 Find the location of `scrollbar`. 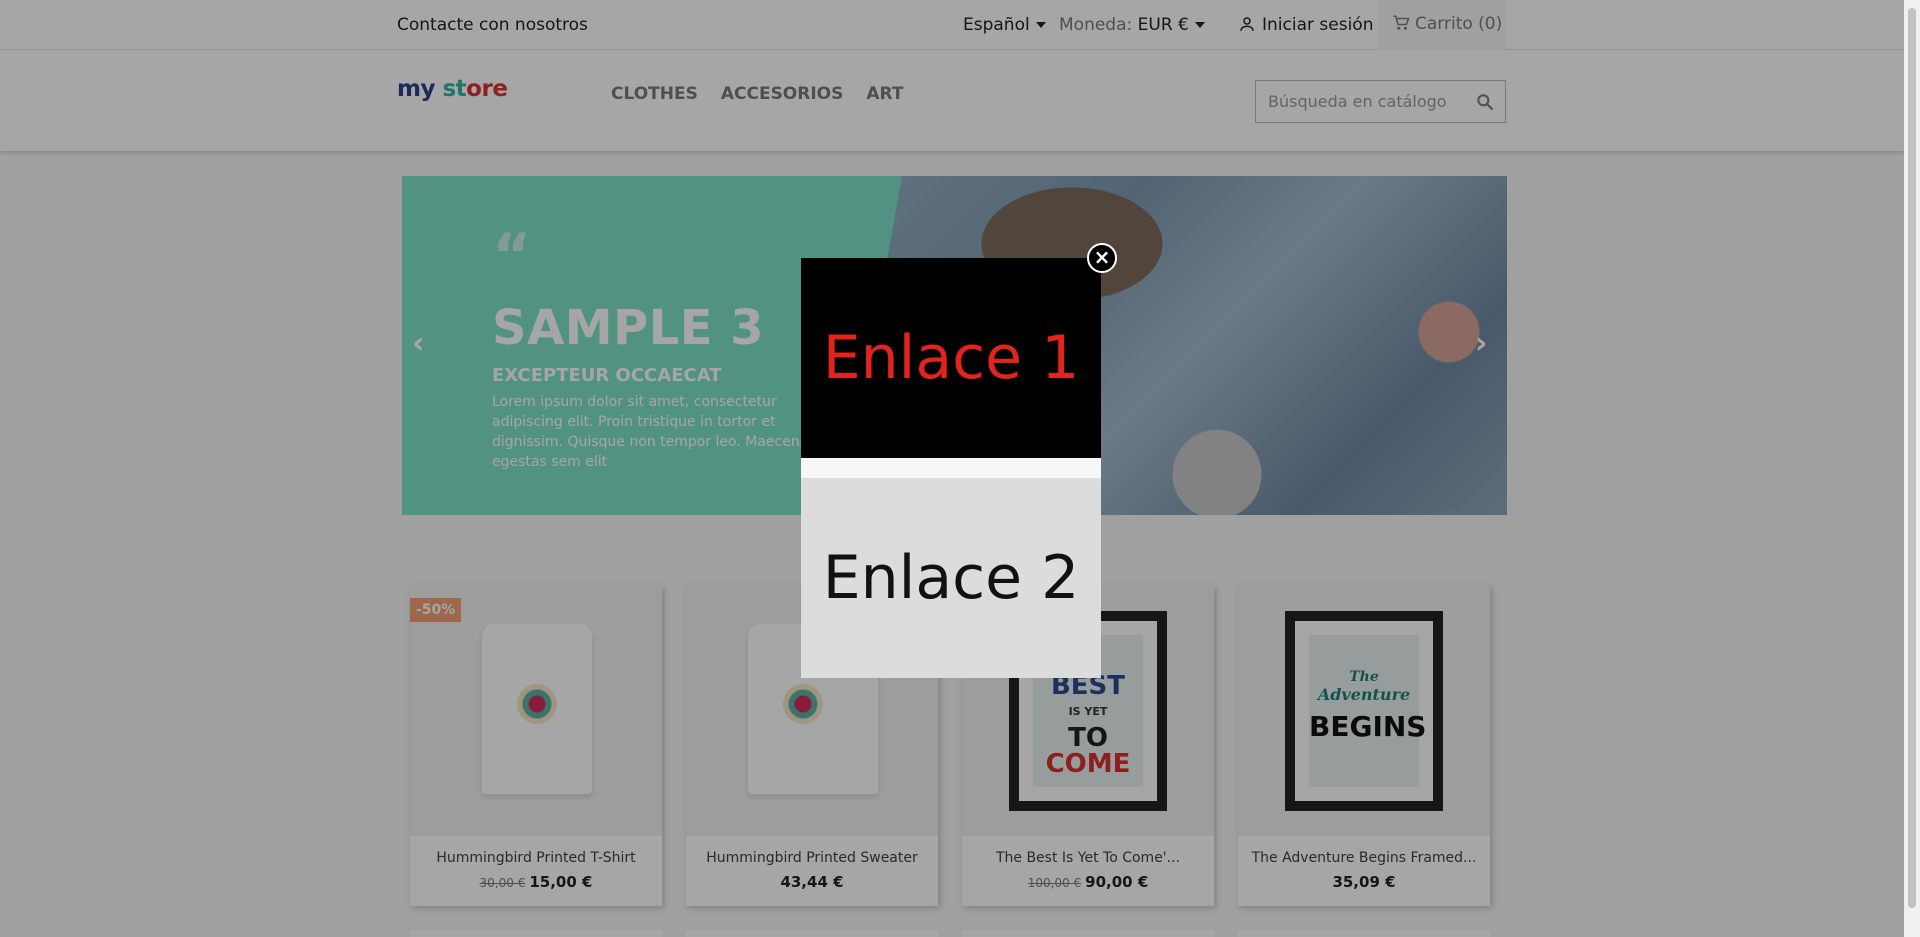

scrollbar is located at coordinates (1912, 468).